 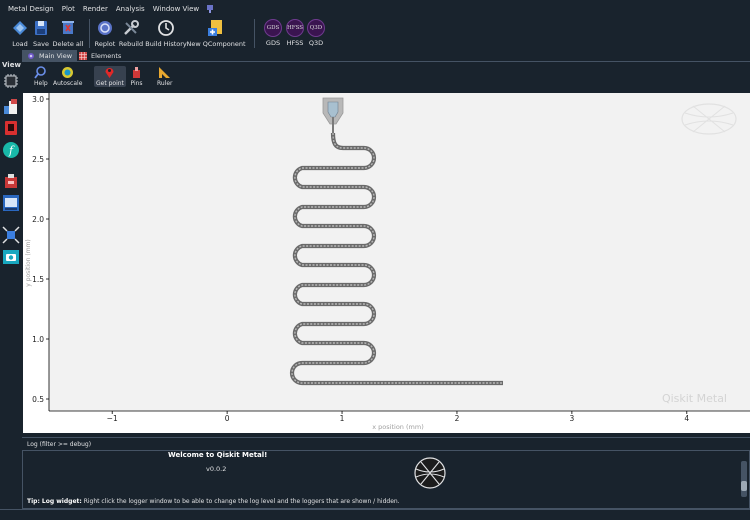 What do you see at coordinates (38, 159) in the screenshot?
I see `y-tick-label: 2.5` at bounding box center [38, 159].